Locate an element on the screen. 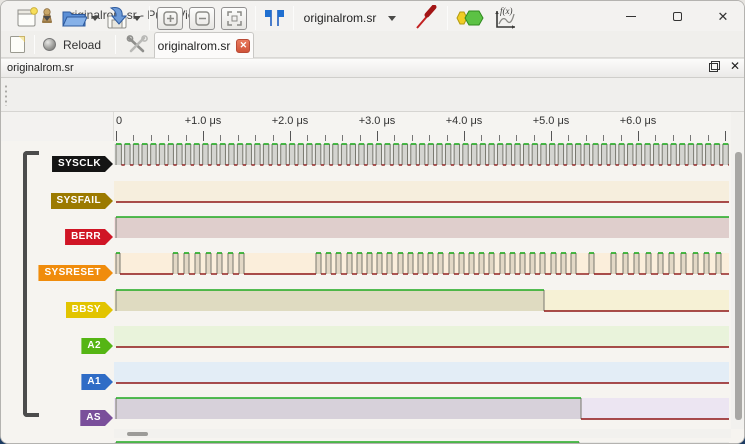 The height and width of the screenshot is (444, 745). vertical-scrollbar-handle is located at coordinates (738, 286).